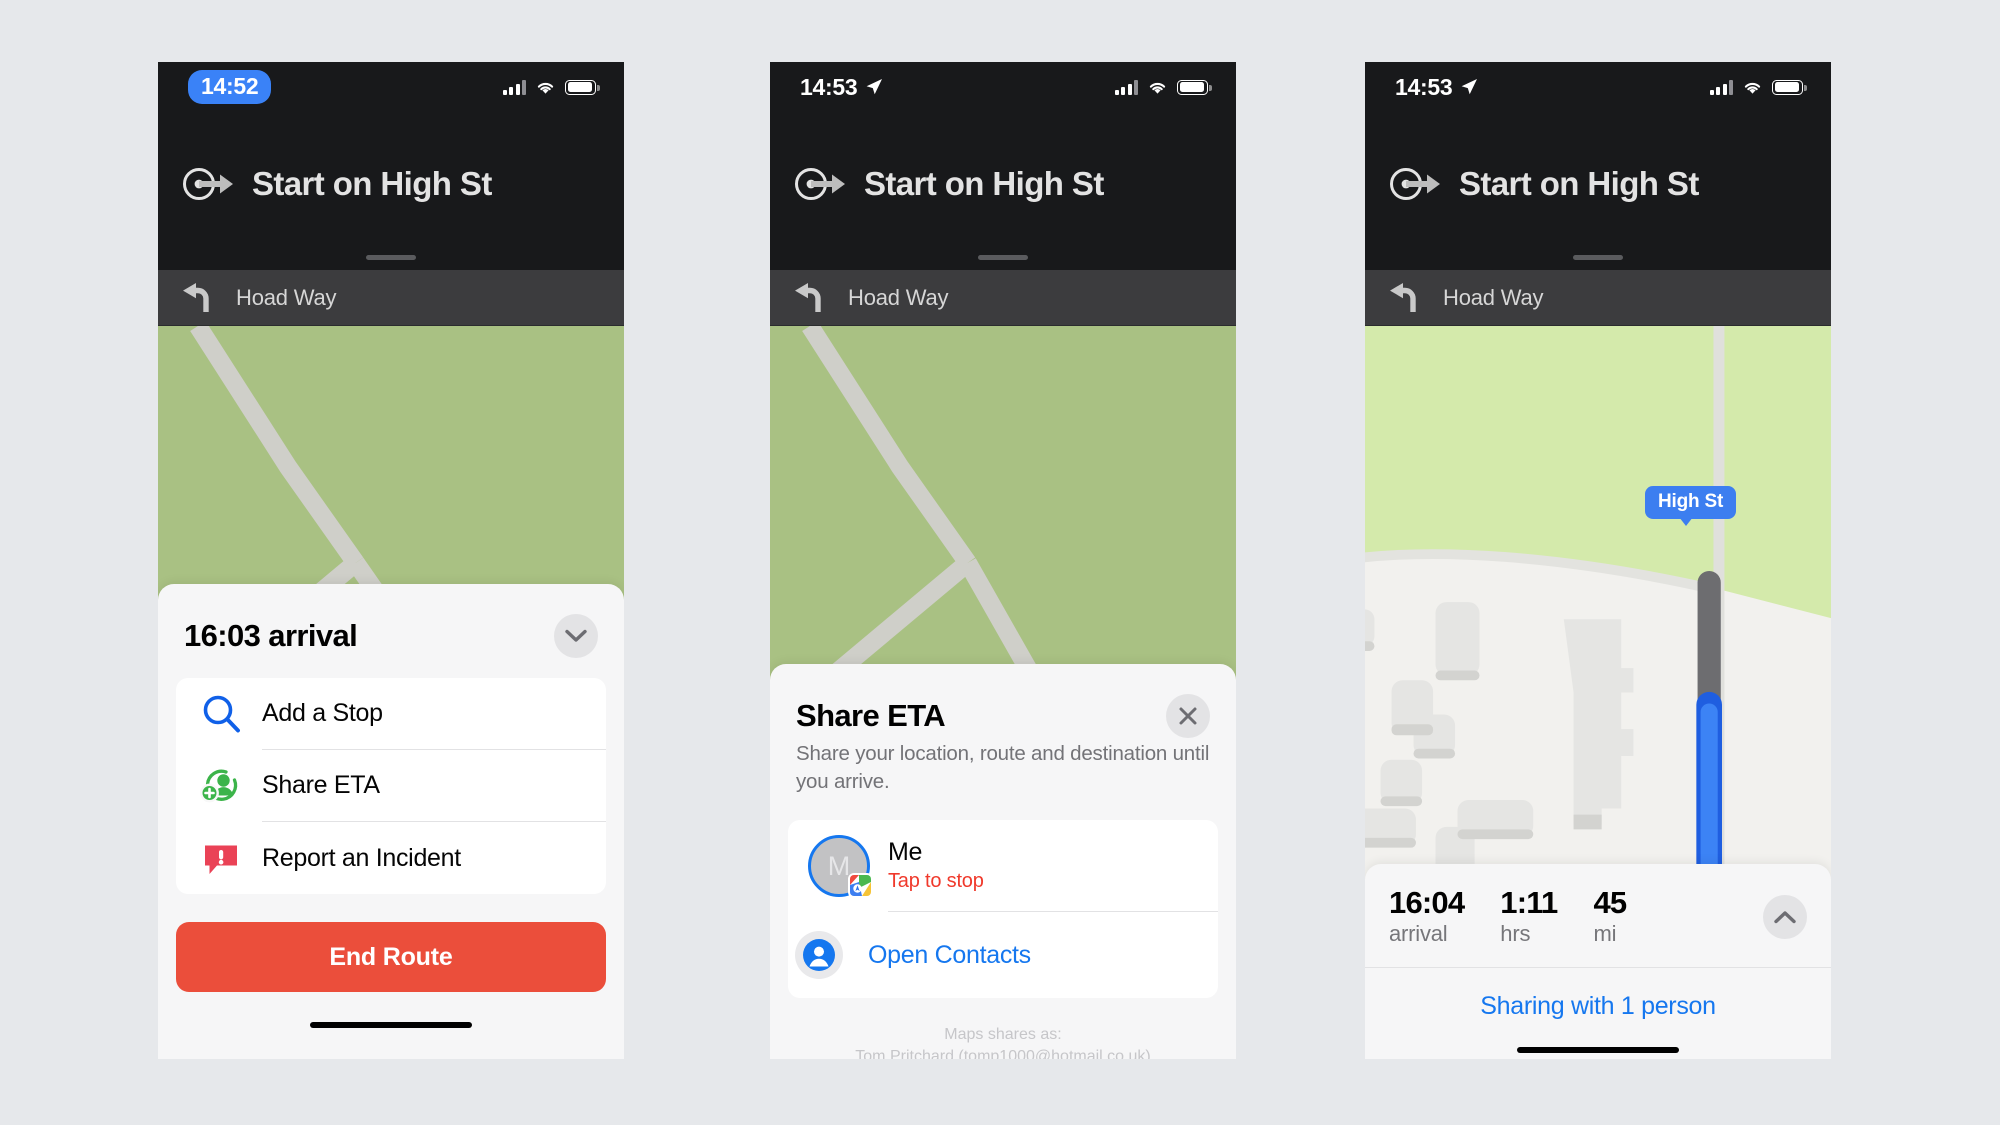 This screenshot has height=1125, width=2000. Describe the element at coordinates (1598, 994) in the screenshot. I see `sharing-status-link: Sharing with 1 person` at that location.